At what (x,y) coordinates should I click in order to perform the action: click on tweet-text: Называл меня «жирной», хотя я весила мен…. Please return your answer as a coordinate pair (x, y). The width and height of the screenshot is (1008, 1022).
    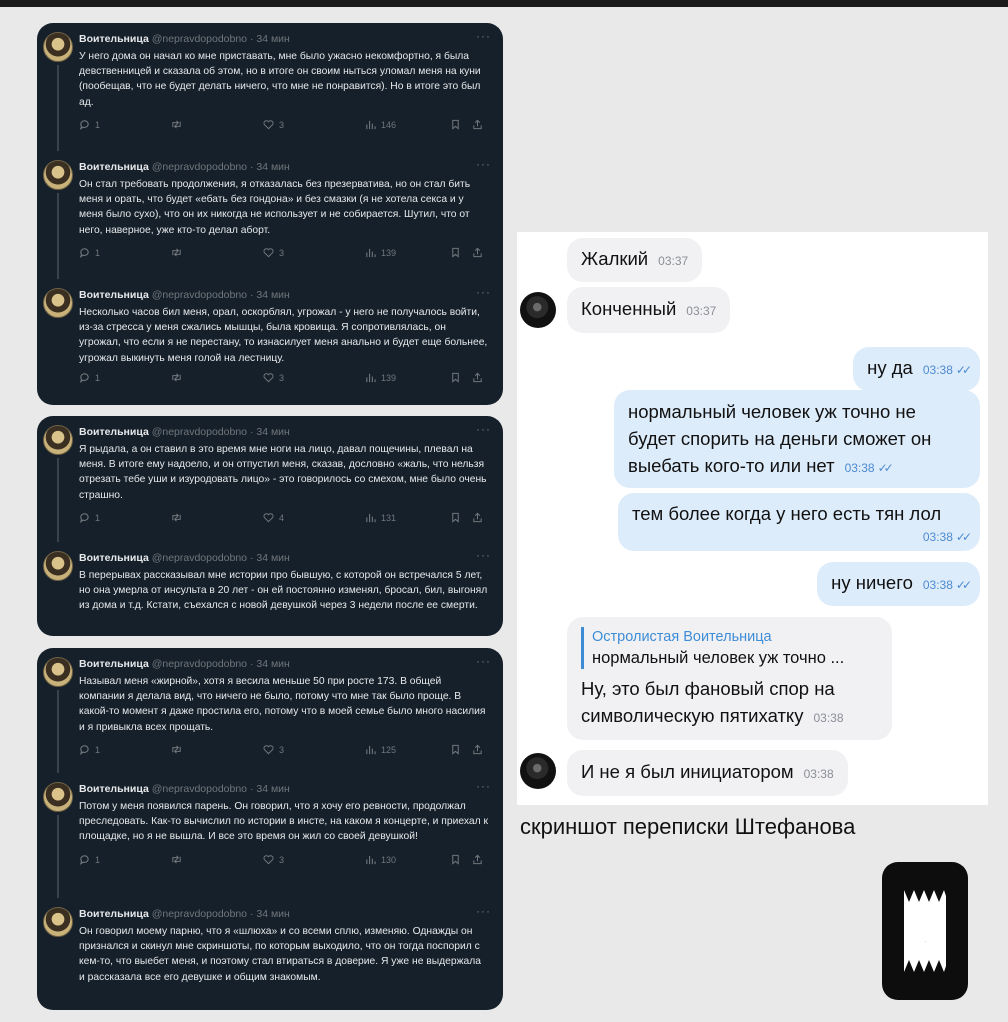
    Looking at the image, I should click on (282, 704).